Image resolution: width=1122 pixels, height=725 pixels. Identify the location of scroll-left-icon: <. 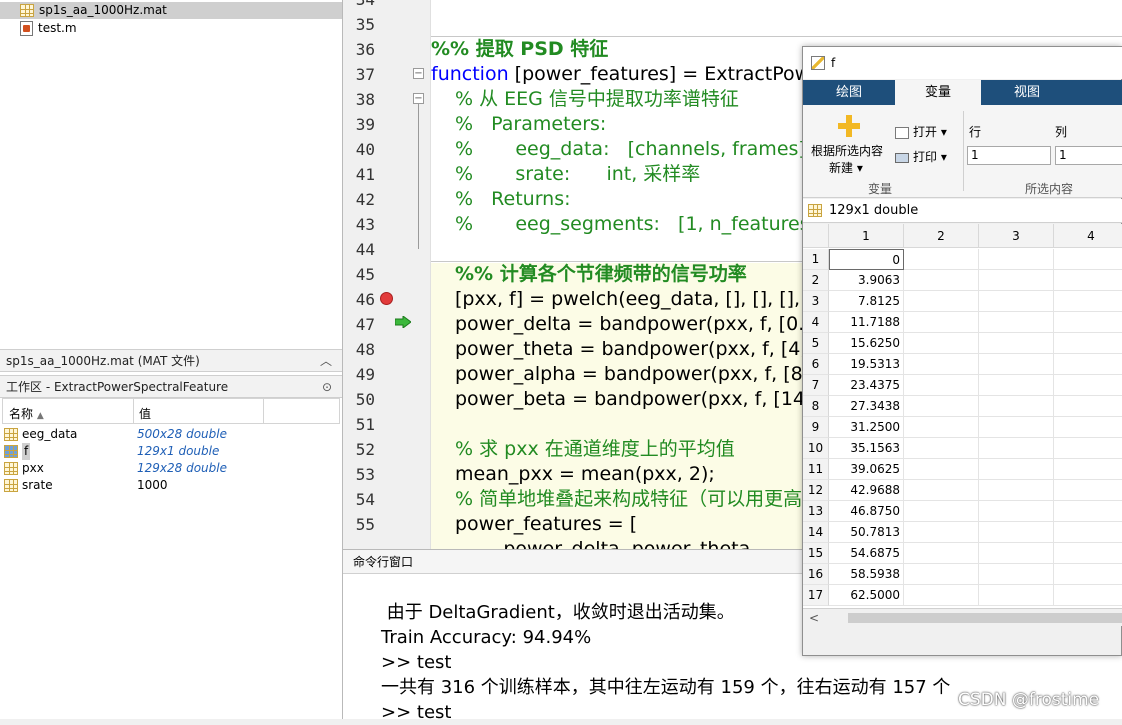
(814, 618).